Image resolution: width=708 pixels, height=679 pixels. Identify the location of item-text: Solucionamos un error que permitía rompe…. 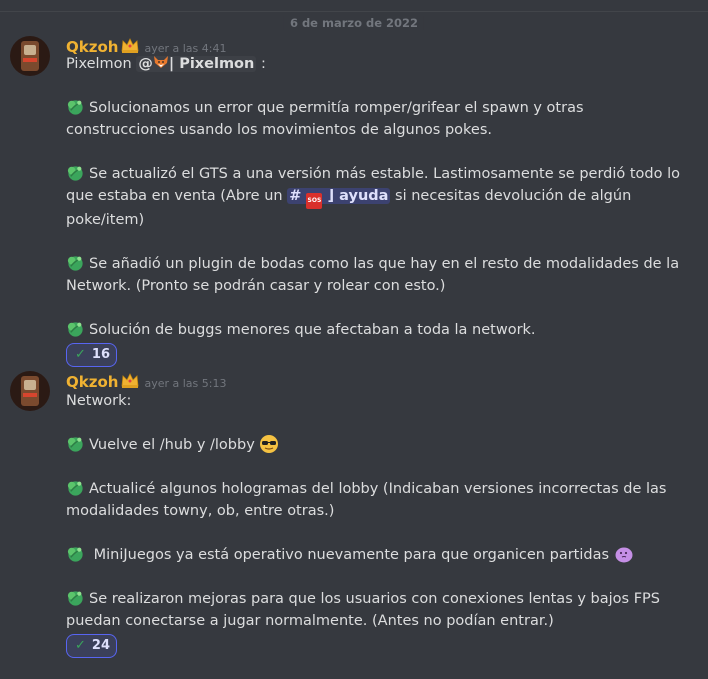
(325, 119).